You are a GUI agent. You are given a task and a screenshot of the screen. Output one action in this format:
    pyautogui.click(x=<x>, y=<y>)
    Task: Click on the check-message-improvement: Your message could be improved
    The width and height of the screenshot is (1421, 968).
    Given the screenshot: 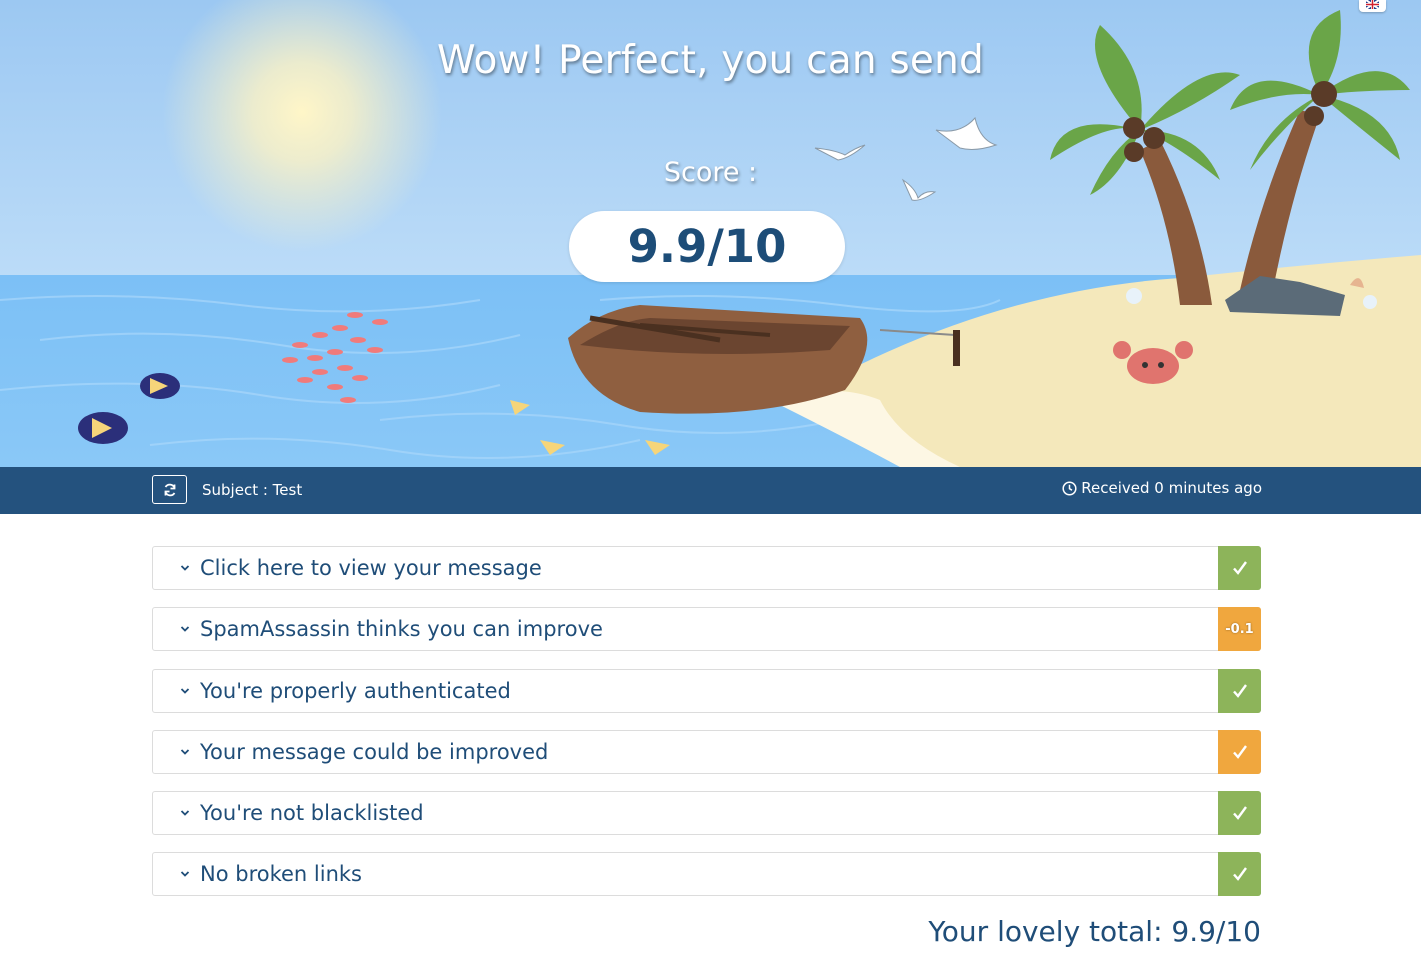 What is the action you would take?
    pyautogui.click(x=706, y=752)
    